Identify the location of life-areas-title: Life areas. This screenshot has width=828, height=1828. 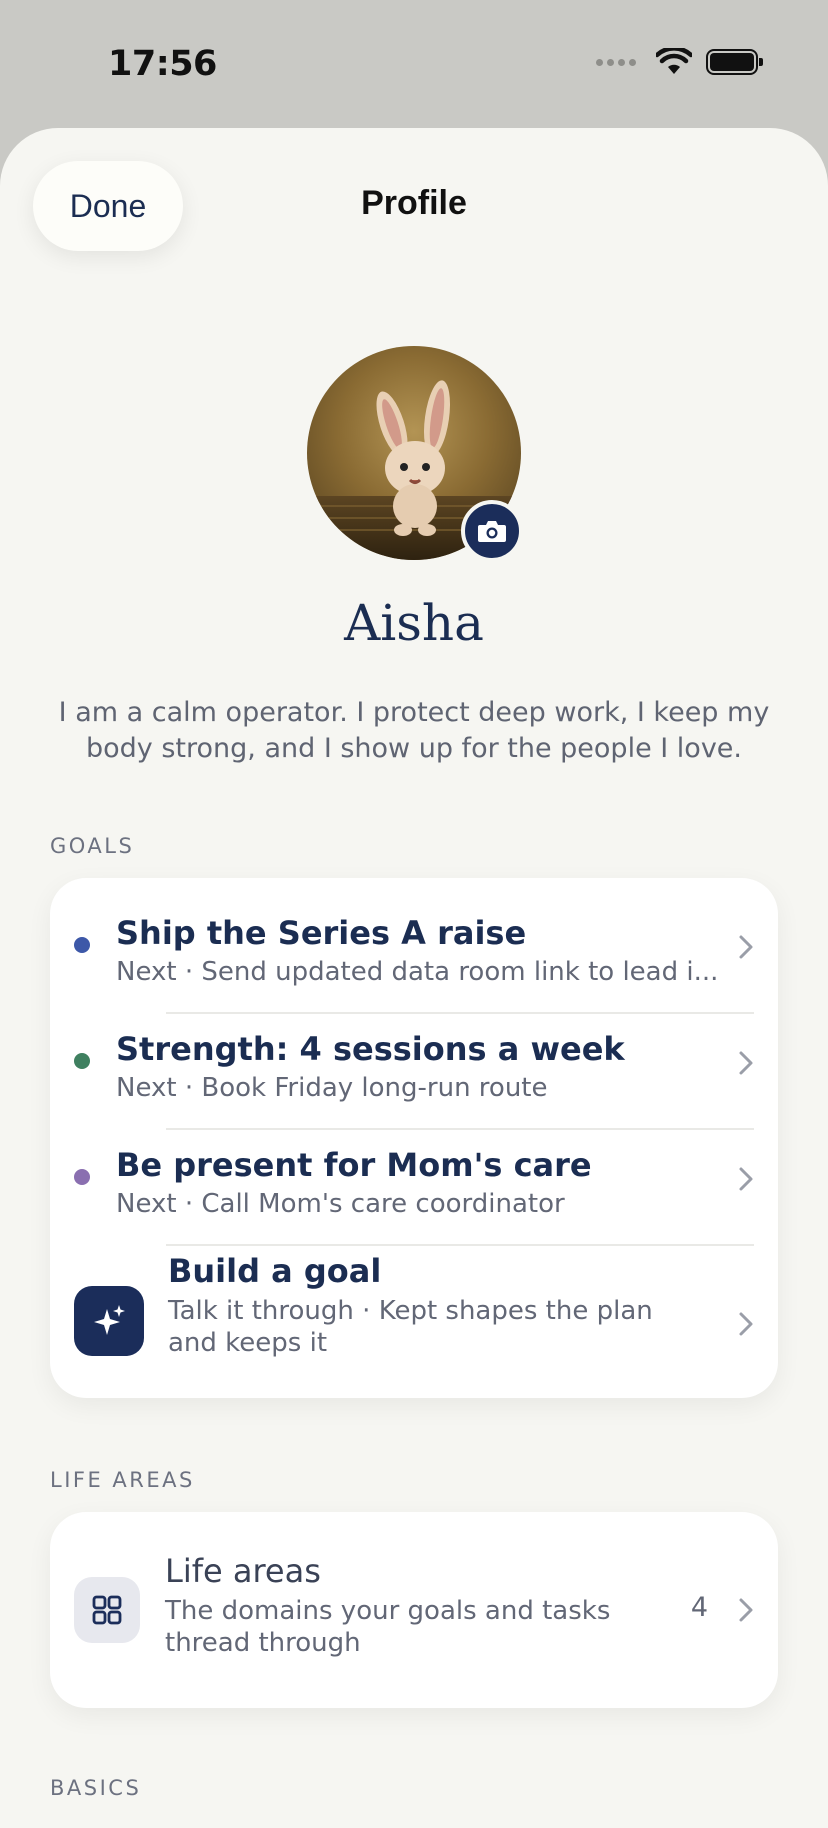
(243, 1571).